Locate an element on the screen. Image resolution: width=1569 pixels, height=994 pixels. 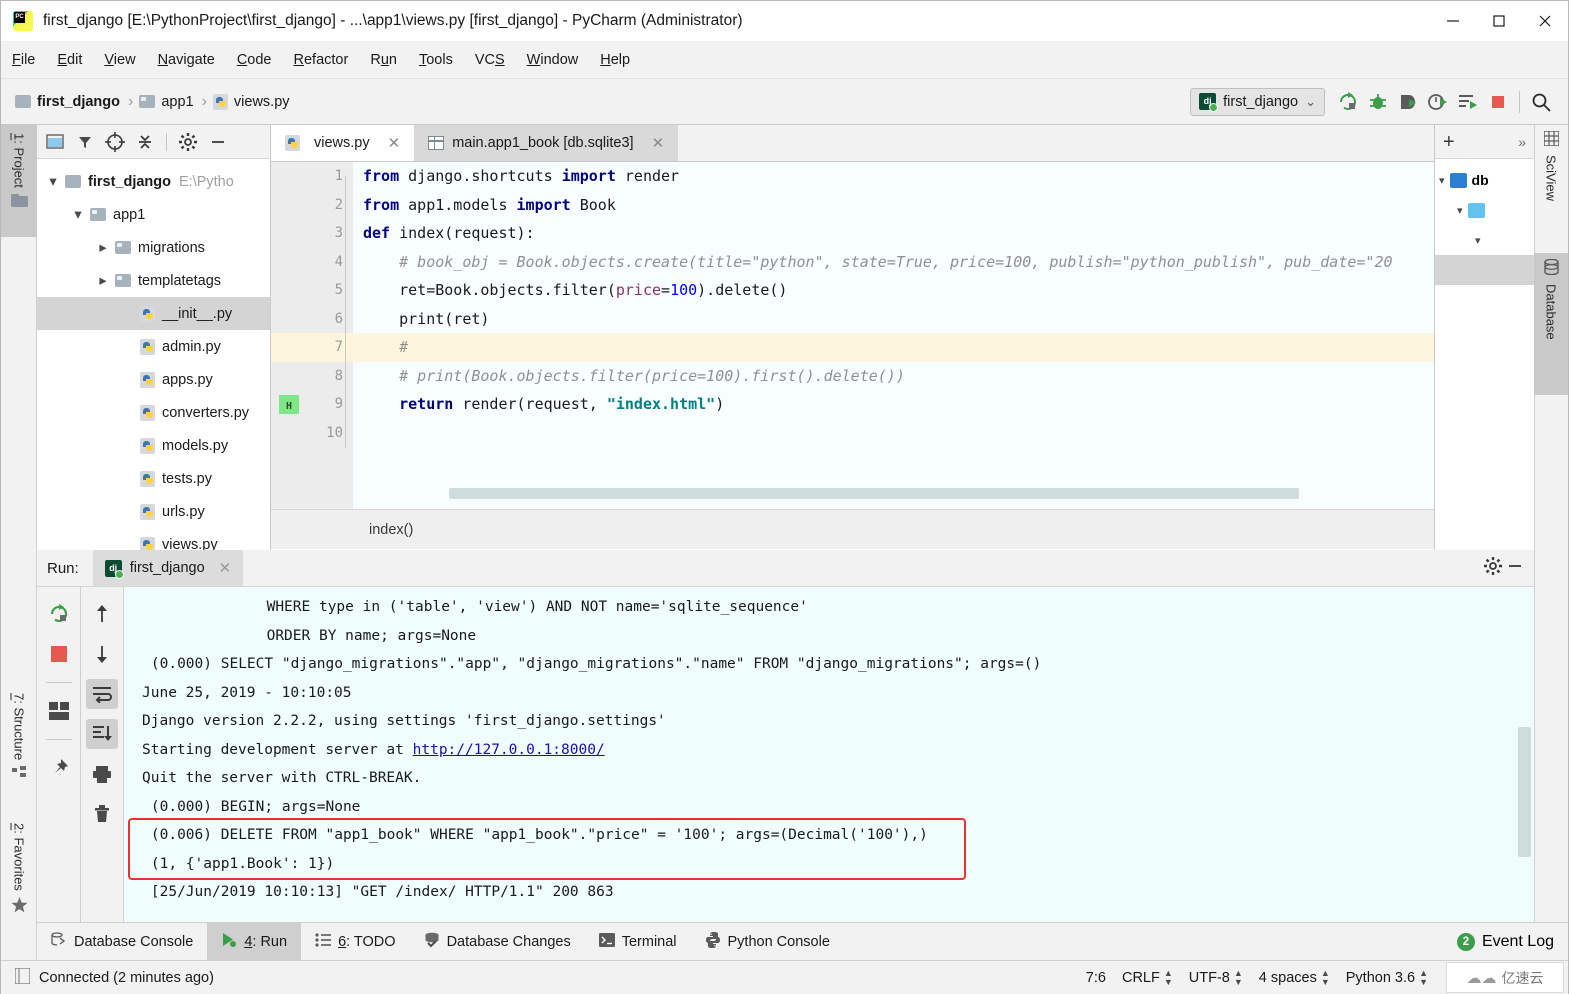
print-icon is located at coordinates (102, 774).